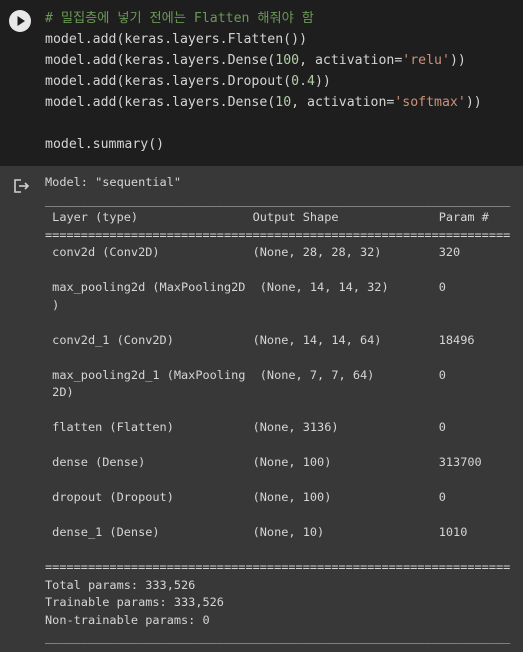 Image resolution: width=523 pixels, height=652 pixels. Describe the element at coordinates (278, 304) in the screenshot. I see `output-line: )` at that location.